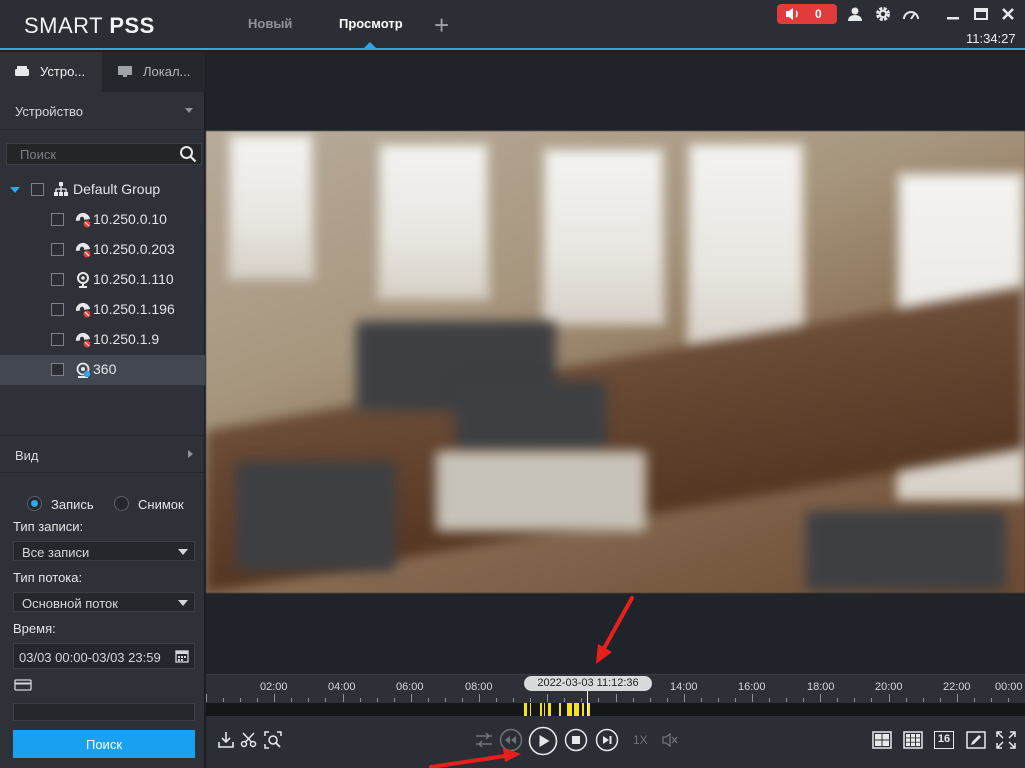  I want to click on gear-icon, so click(883, 14).